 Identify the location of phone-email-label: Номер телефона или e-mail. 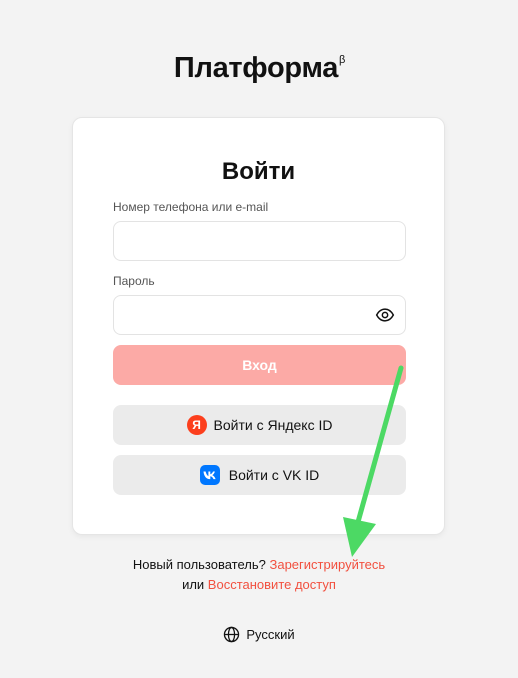
(191, 207).